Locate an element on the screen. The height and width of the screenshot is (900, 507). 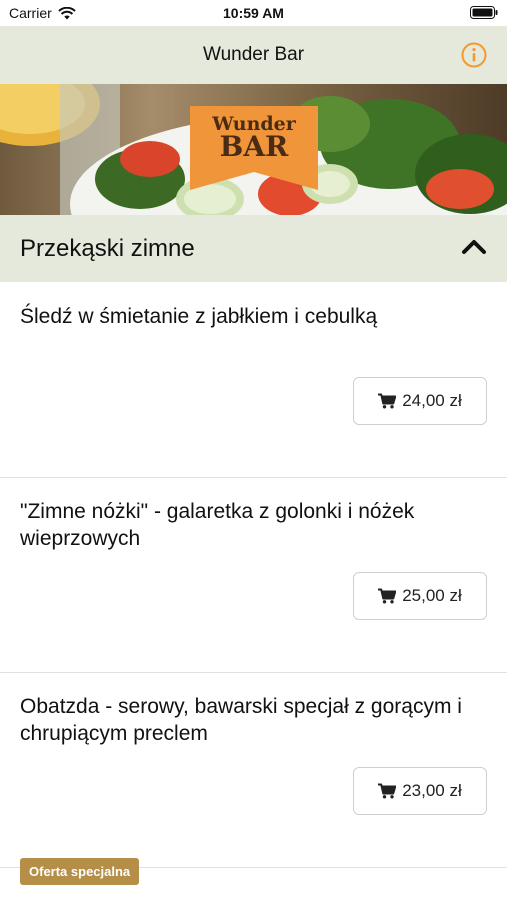
status-bar: Carrier 10:59 AM is located at coordinates (253, 13).